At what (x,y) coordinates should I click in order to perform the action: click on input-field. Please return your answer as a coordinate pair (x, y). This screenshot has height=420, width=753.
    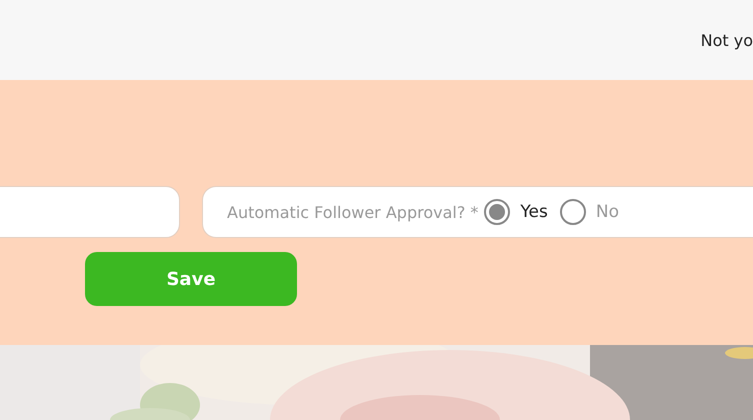
    Looking at the image, I should click on (90, 212).